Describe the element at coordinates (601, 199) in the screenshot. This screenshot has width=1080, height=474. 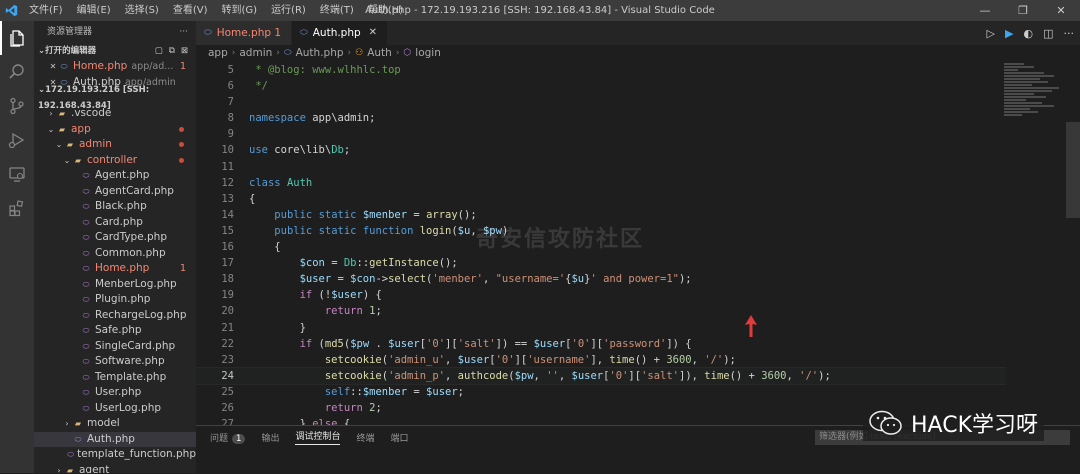
I see `code-line: 13 {` at that location.